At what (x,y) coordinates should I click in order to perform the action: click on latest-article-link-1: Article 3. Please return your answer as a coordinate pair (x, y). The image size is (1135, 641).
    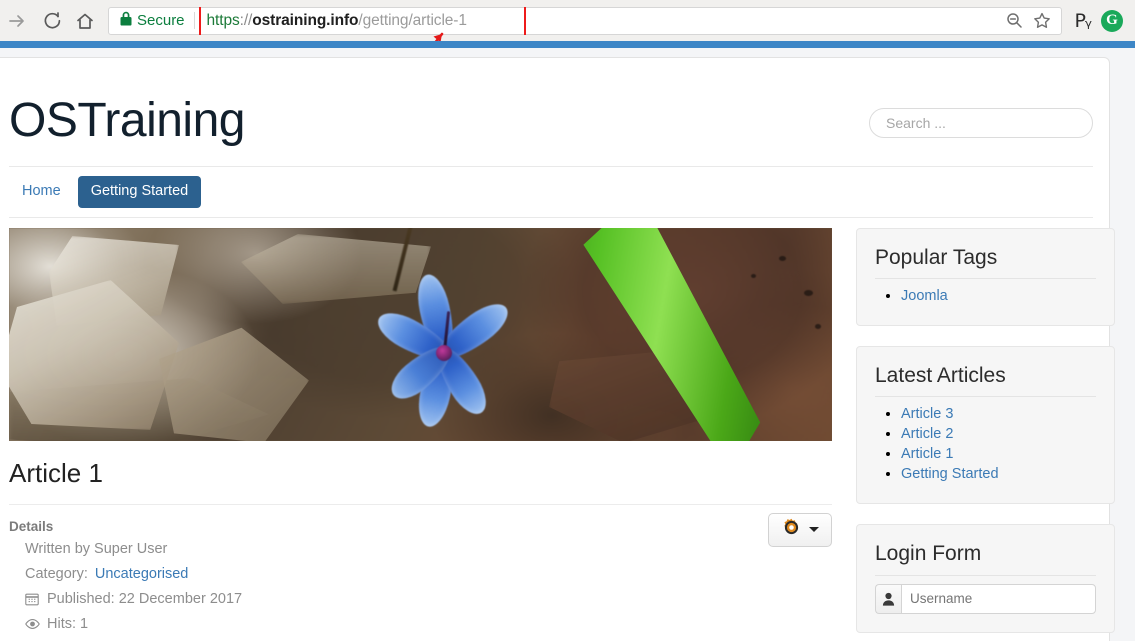
    Looking at the image, I should click on (927, 414).